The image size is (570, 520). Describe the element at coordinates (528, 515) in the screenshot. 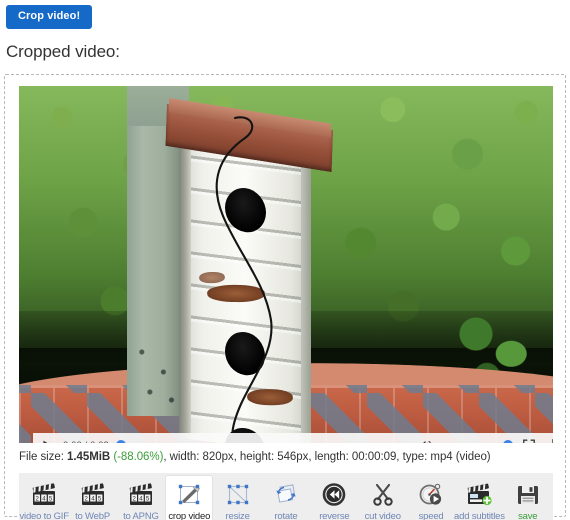

I see `tool-label: save` at that location.